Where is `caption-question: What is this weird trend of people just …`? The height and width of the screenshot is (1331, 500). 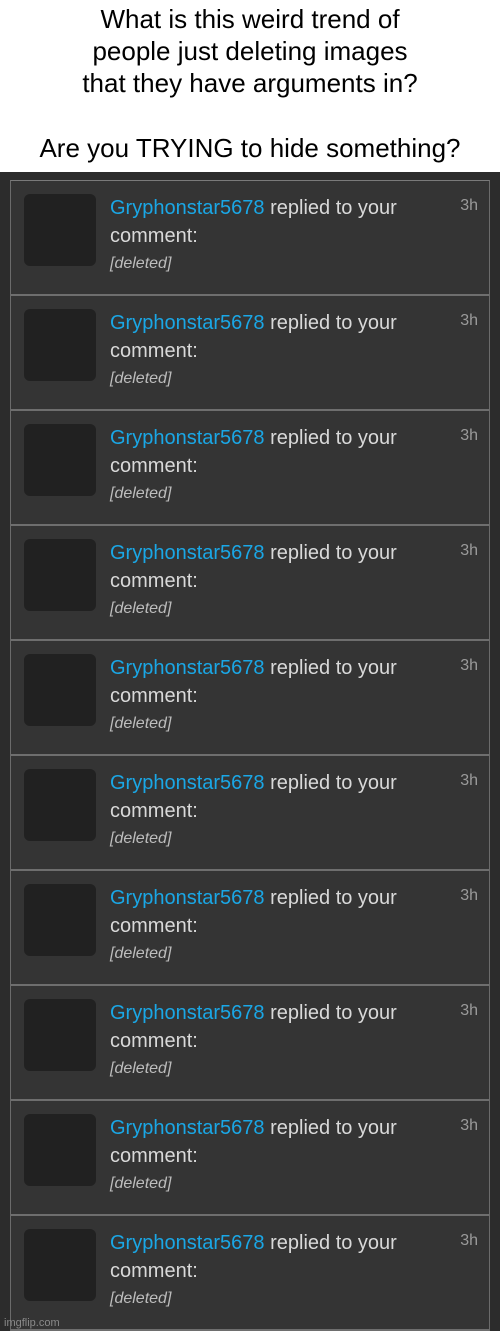
caption-question: What is this weird trend of people just … is located at coordinates (250, 51).